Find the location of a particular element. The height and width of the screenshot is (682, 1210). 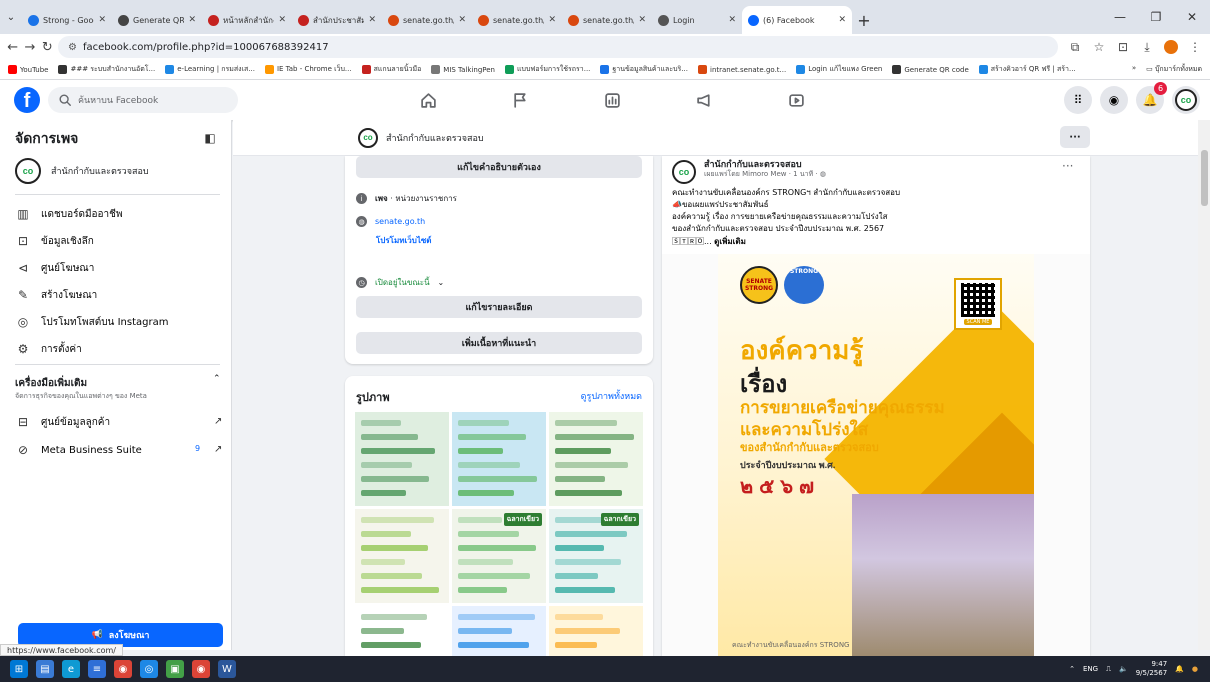

scrollbar-thumb is located at coordinates (1204, 178).